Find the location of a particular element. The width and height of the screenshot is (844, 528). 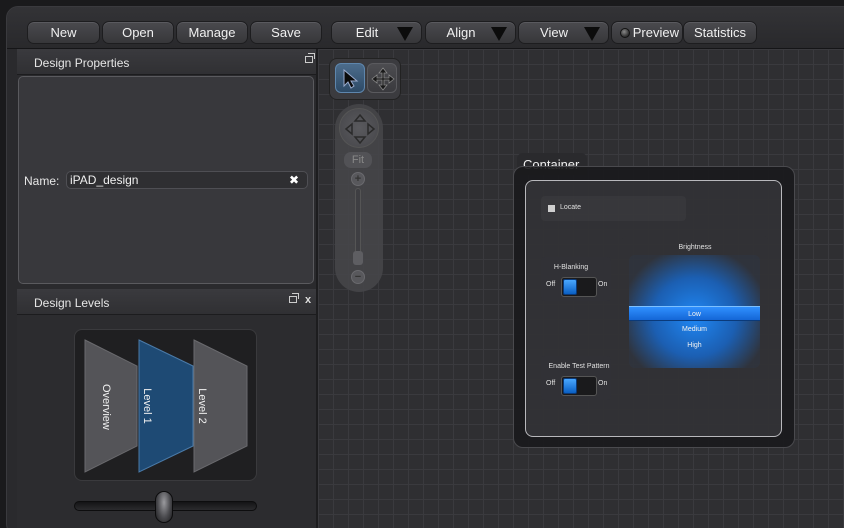

test-pattern-toggle-knob is located at coordinates (570, 386).